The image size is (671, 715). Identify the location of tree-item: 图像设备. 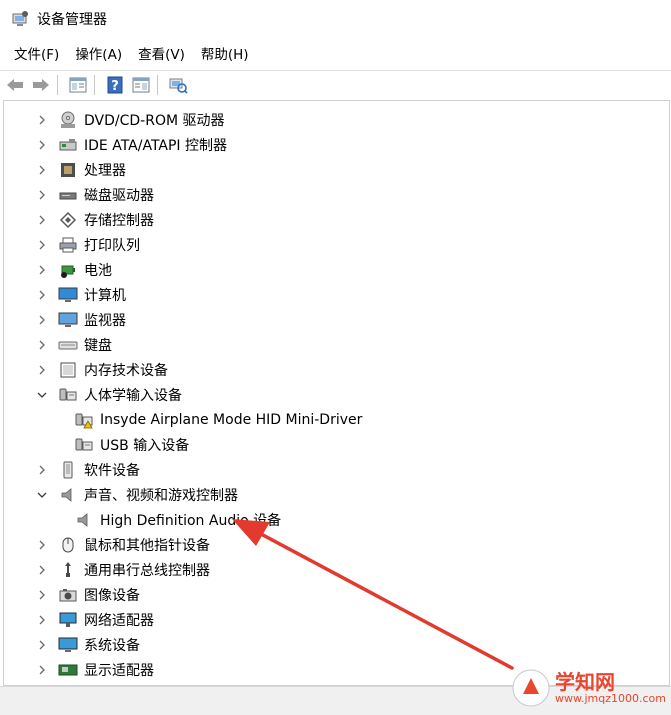
(336, 594).